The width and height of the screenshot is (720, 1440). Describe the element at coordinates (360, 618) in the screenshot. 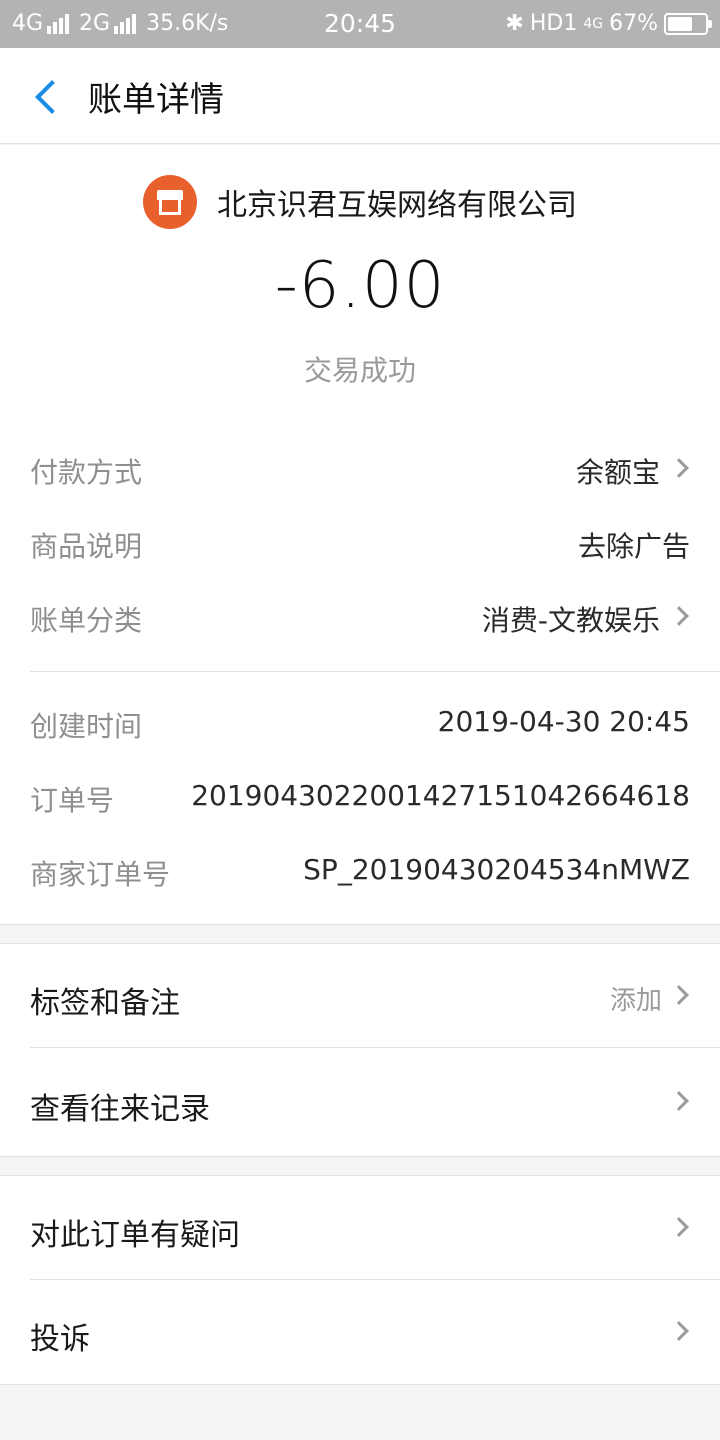

I see `bill-category-row: 账单分类 消费-文教娱乐` at that location.